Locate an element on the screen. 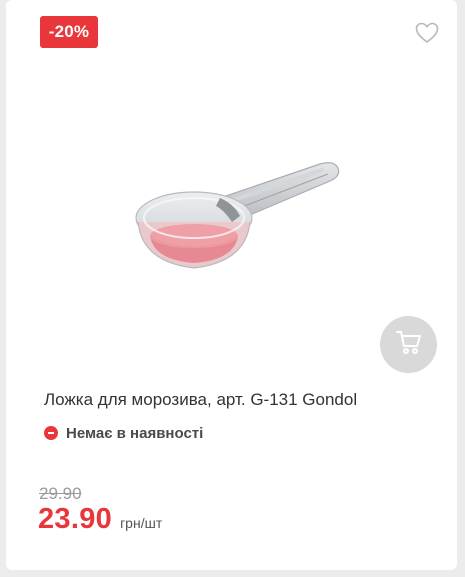  discount-badge: -20% is located at coordinates (69, 32).